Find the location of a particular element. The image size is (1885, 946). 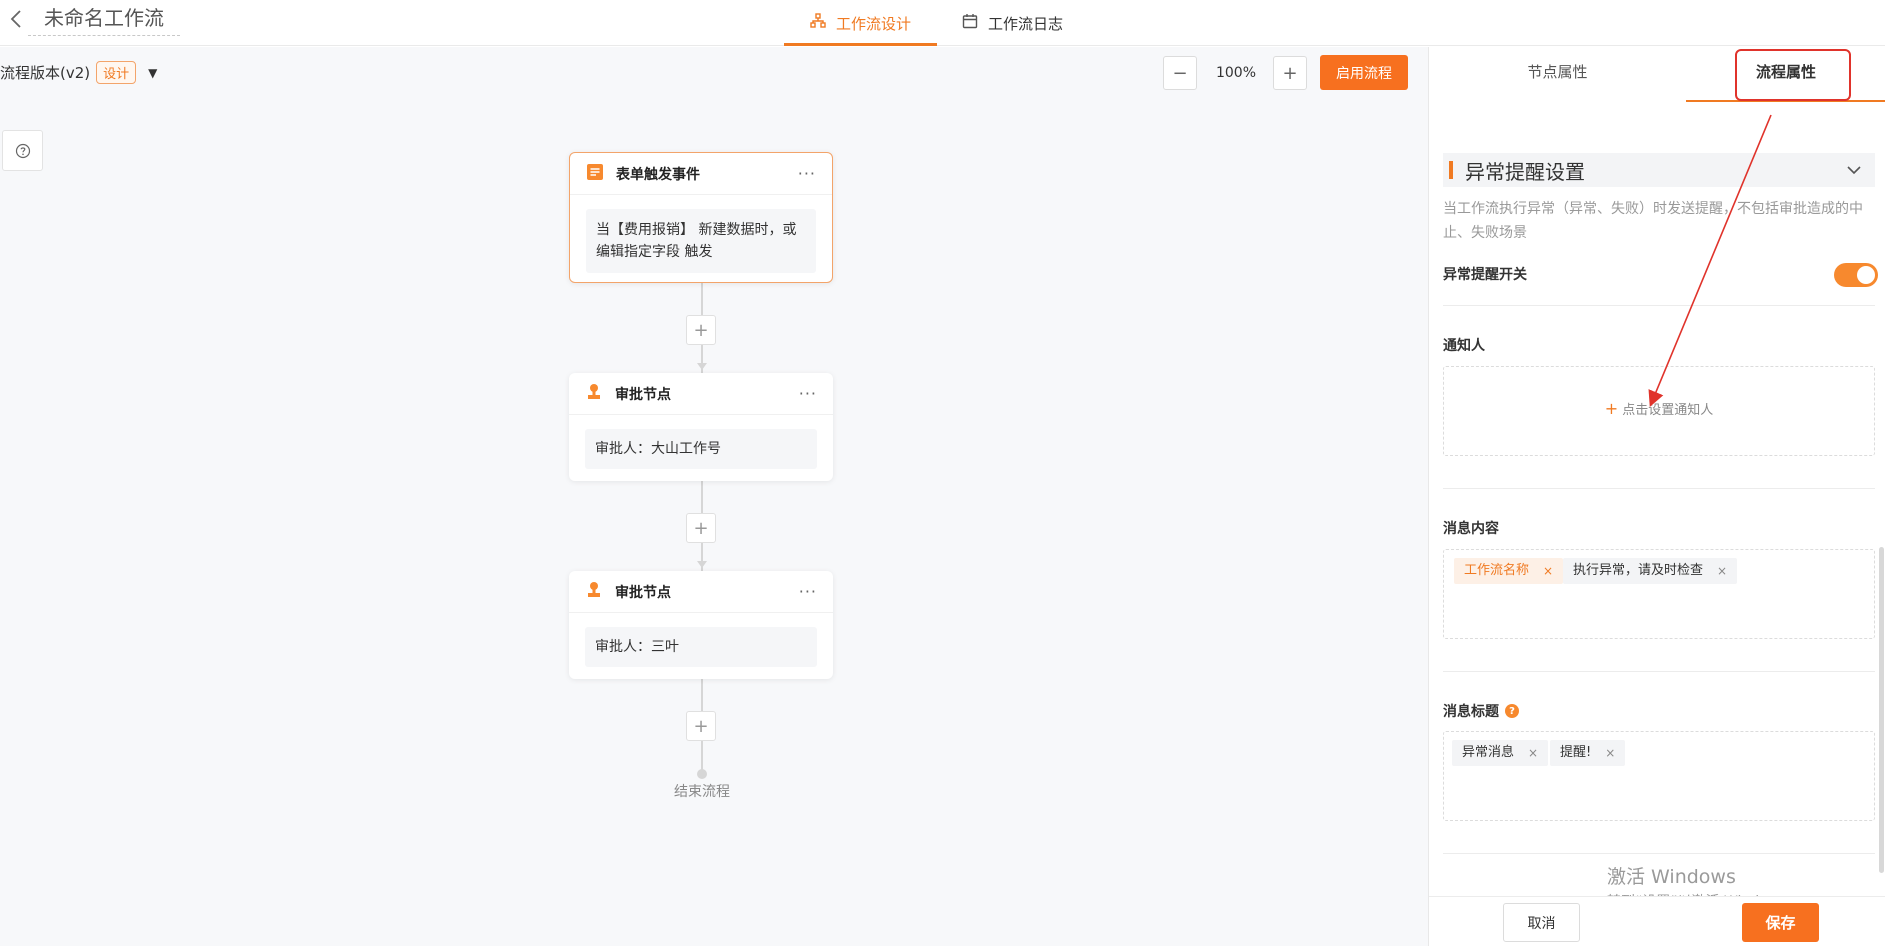

workflow-tree-icon is located at coordinates (818, 23).